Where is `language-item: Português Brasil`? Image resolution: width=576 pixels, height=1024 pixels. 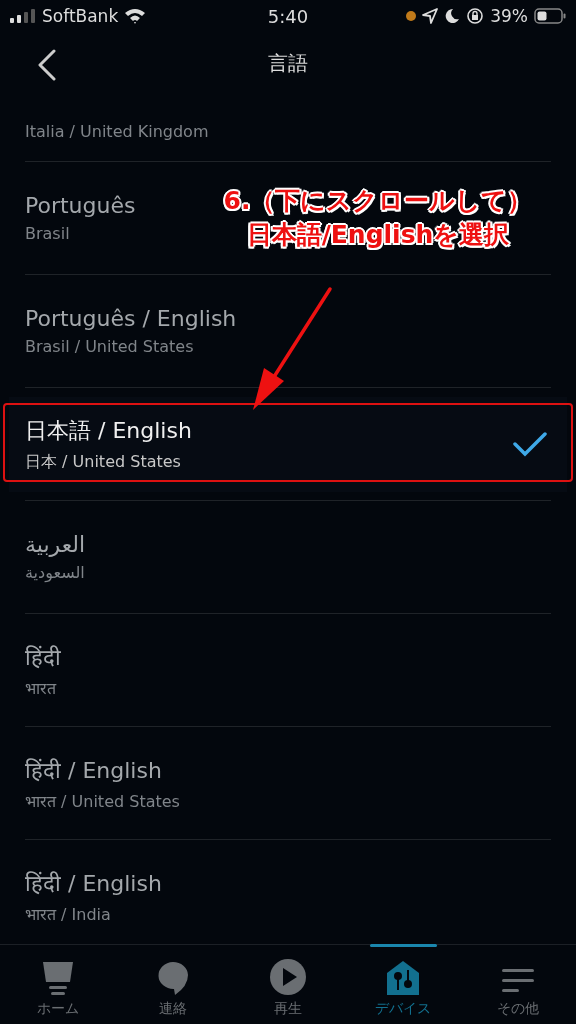 language-item: Português Brasil is located at coordinates (80, 218).